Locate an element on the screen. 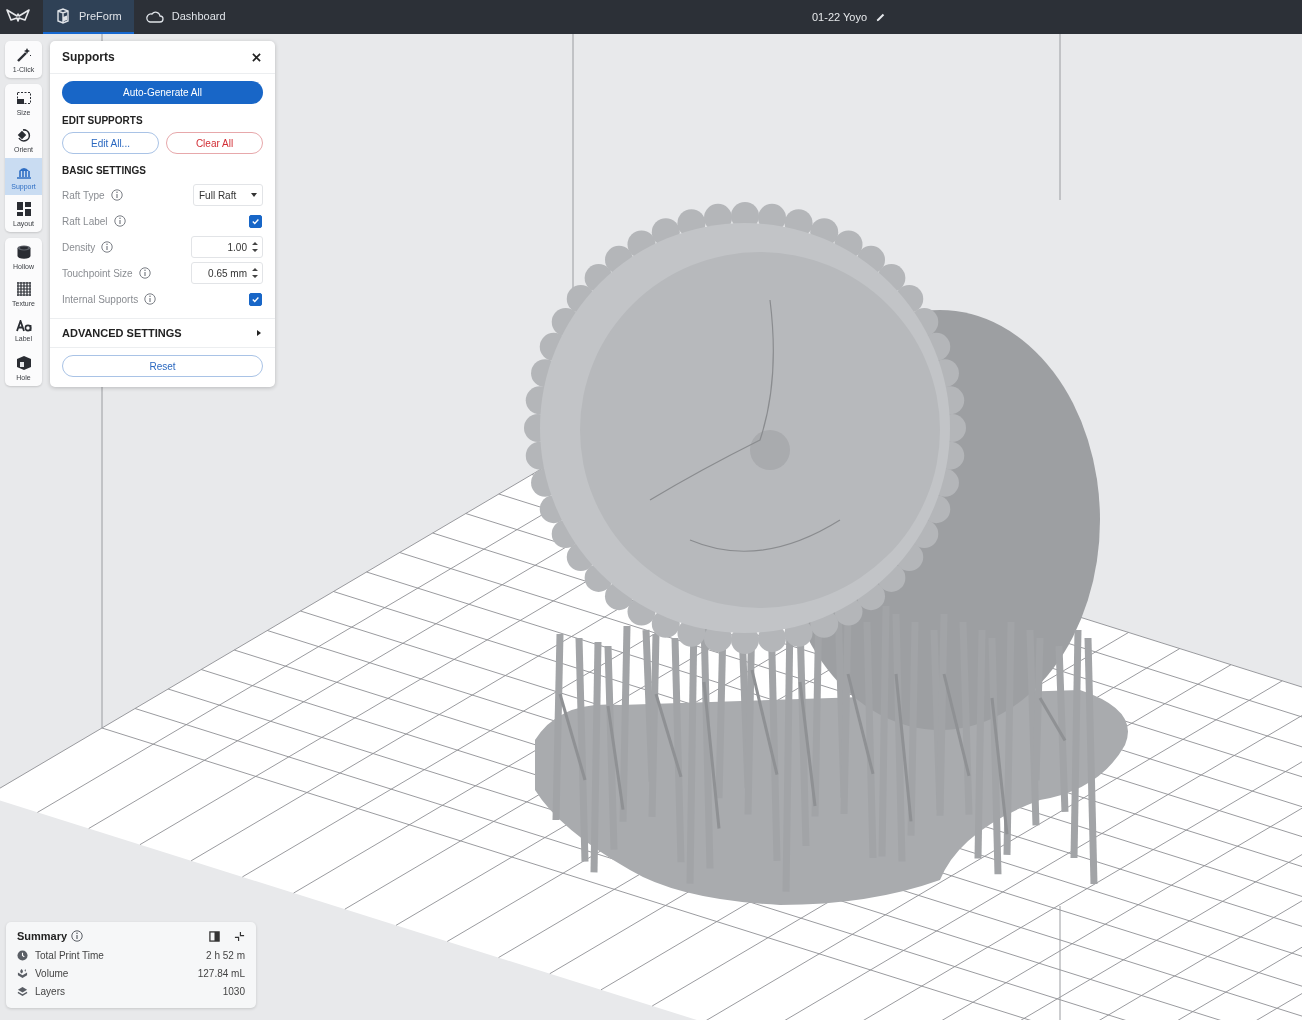 The width and height of the screenshot is (1302, 1020). section-heading: EDIT SUPPORTS is located at coordinates (103, 120).